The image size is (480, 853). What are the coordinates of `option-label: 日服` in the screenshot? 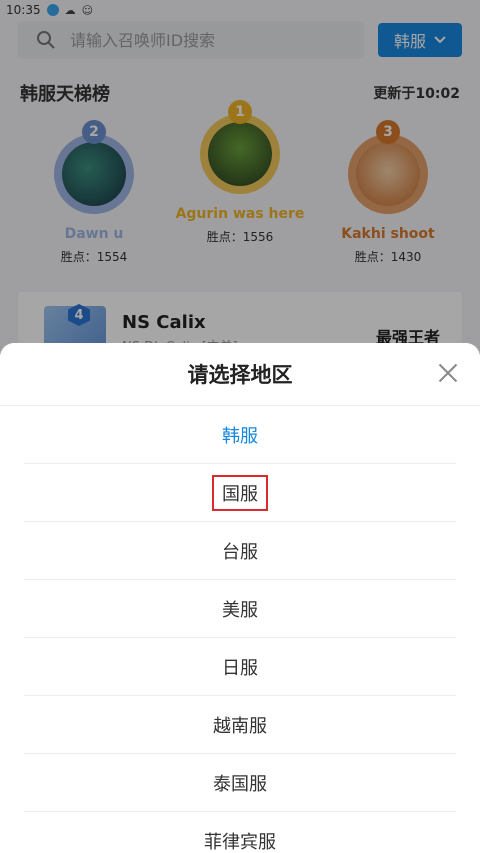 It's located at (240, 668).